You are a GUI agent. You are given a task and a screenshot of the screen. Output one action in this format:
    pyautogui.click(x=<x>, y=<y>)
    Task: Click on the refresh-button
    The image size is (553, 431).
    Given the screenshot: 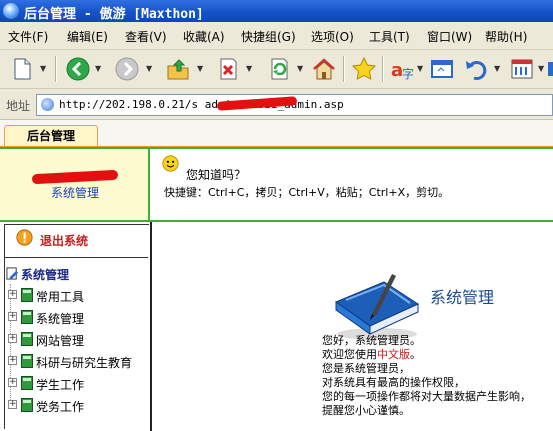 What is the action you would take?
    pyautogui.click(x=279, y=69)
    